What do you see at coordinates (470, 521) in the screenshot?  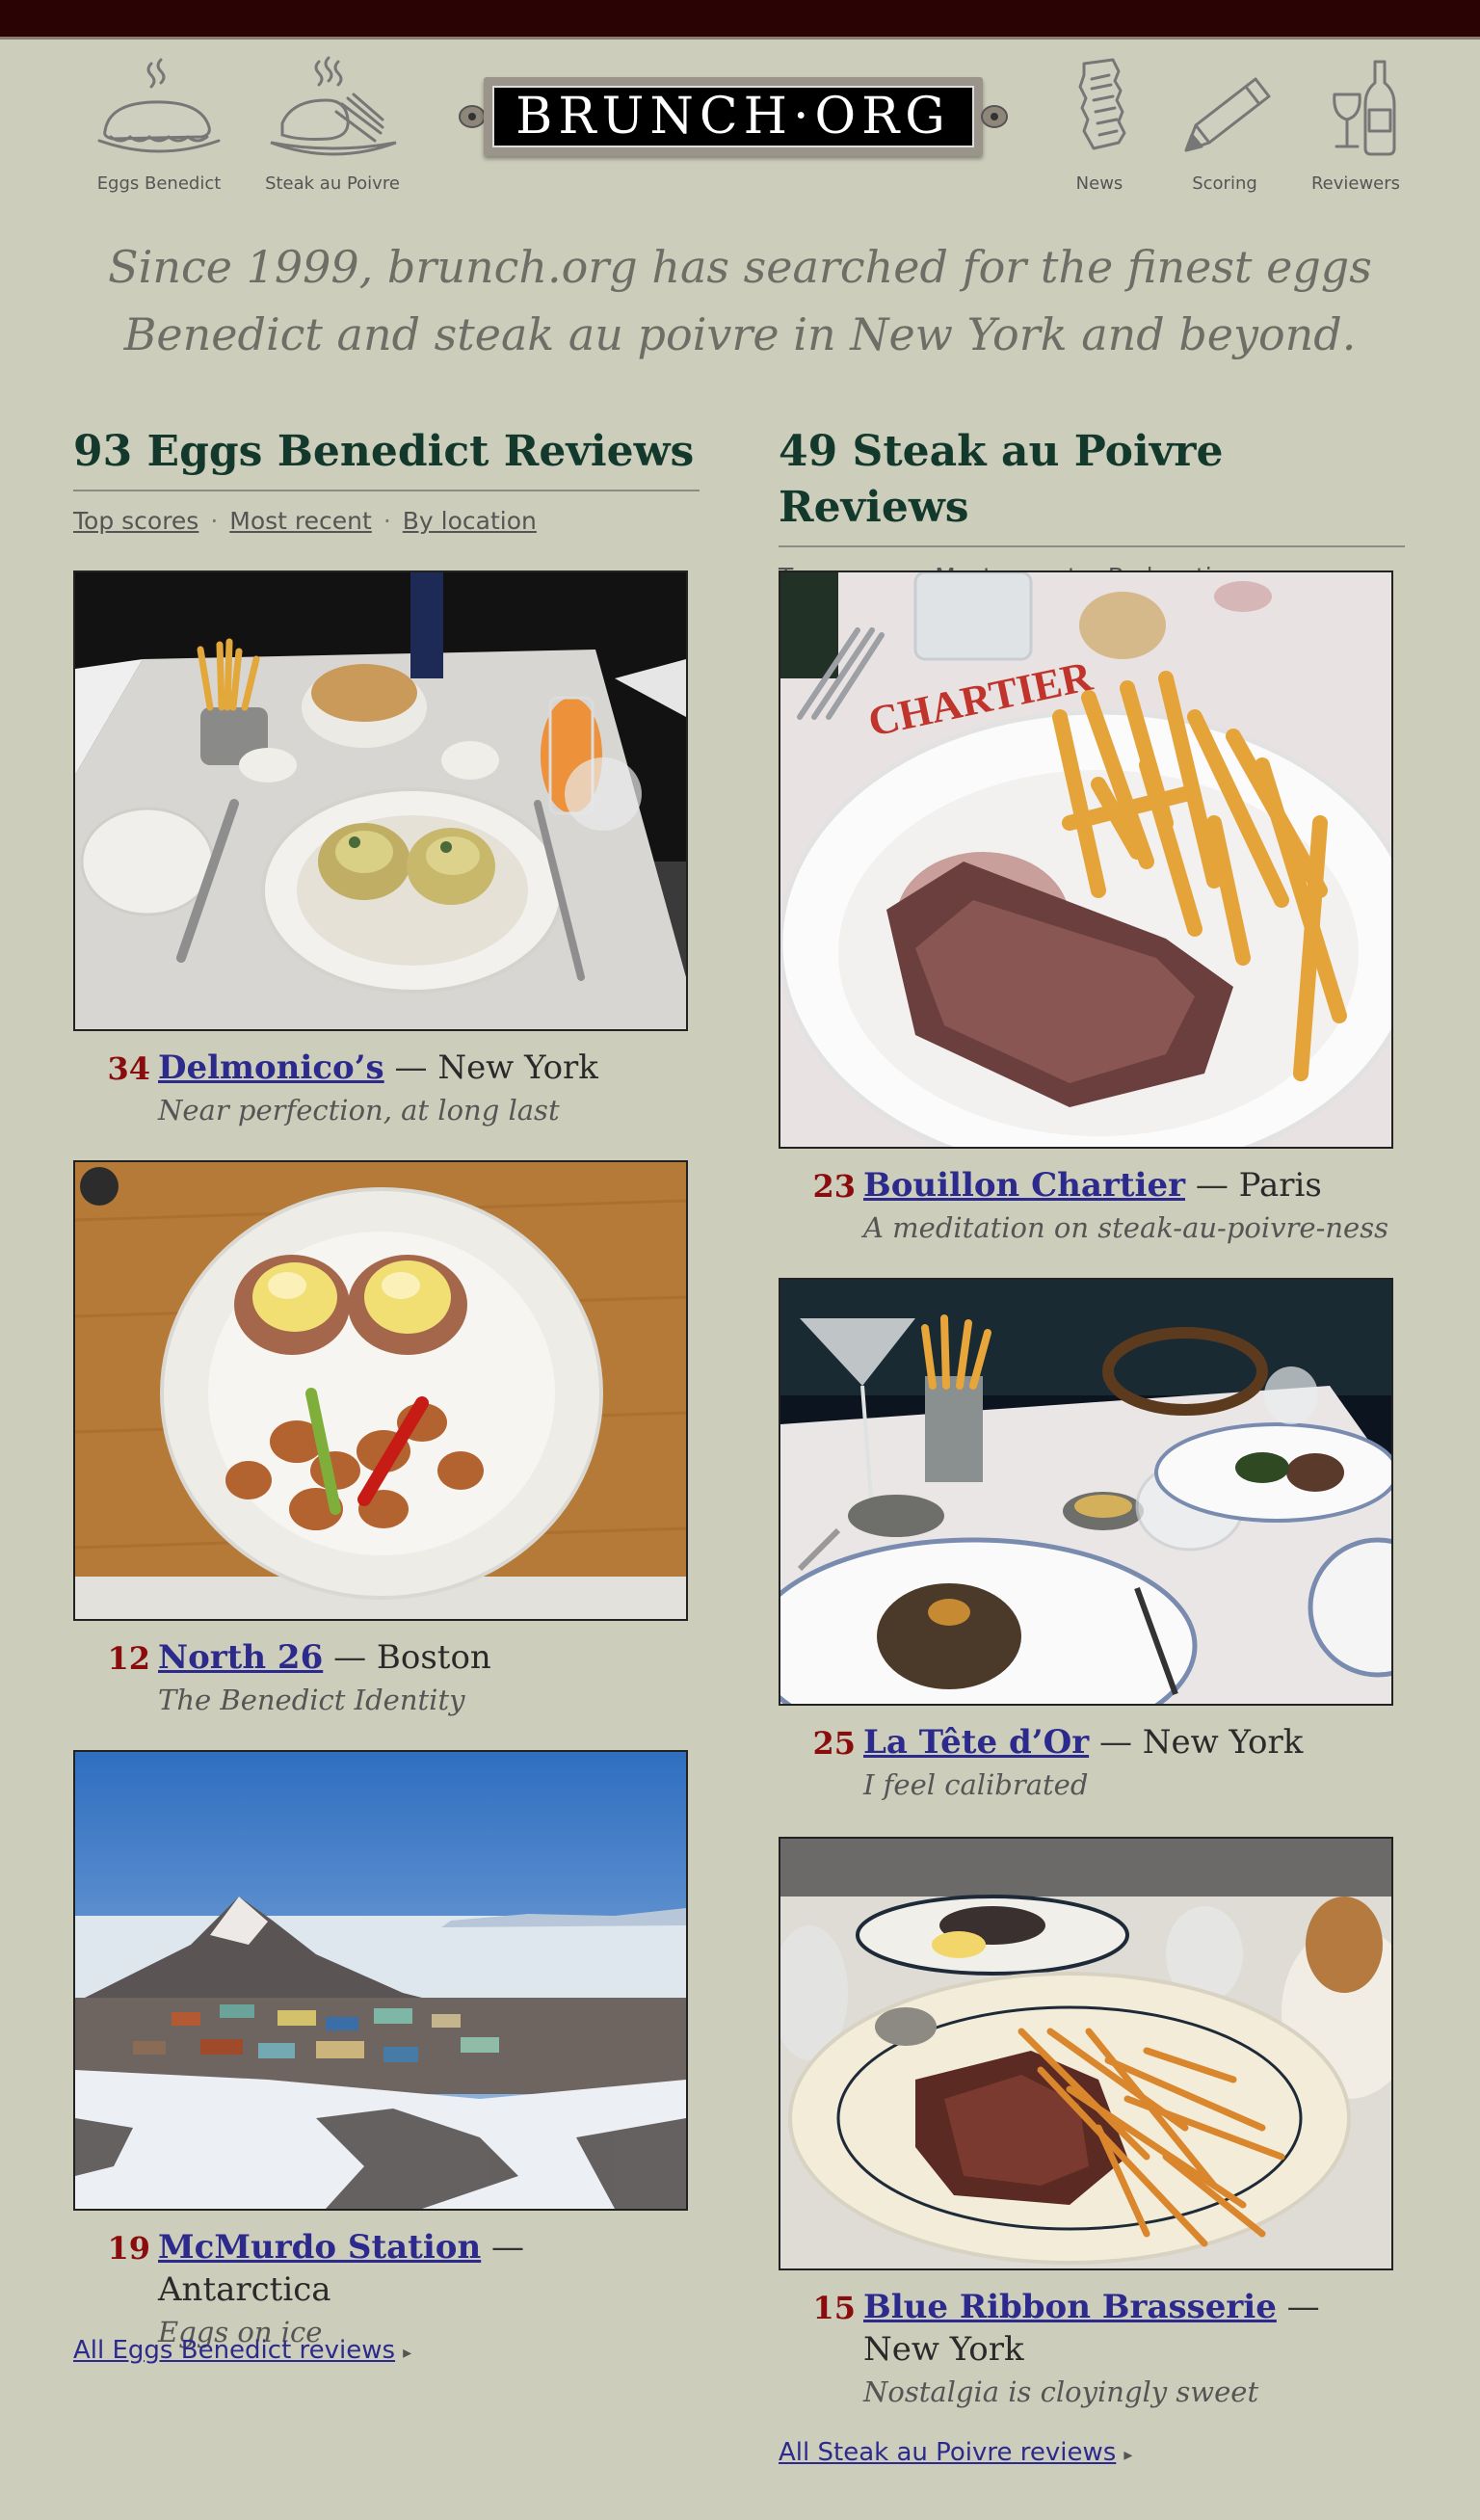 I see `eggs-sort-by-location: By location` at bounding box center [470, 521].